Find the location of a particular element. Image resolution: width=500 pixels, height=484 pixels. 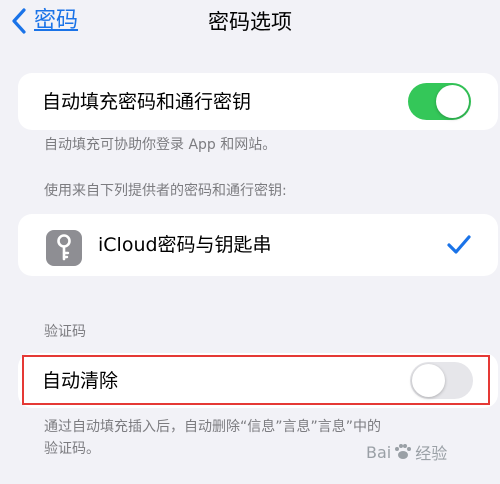

navigation-bar: 密码 密码选项 is located at coordinates (250, 24).